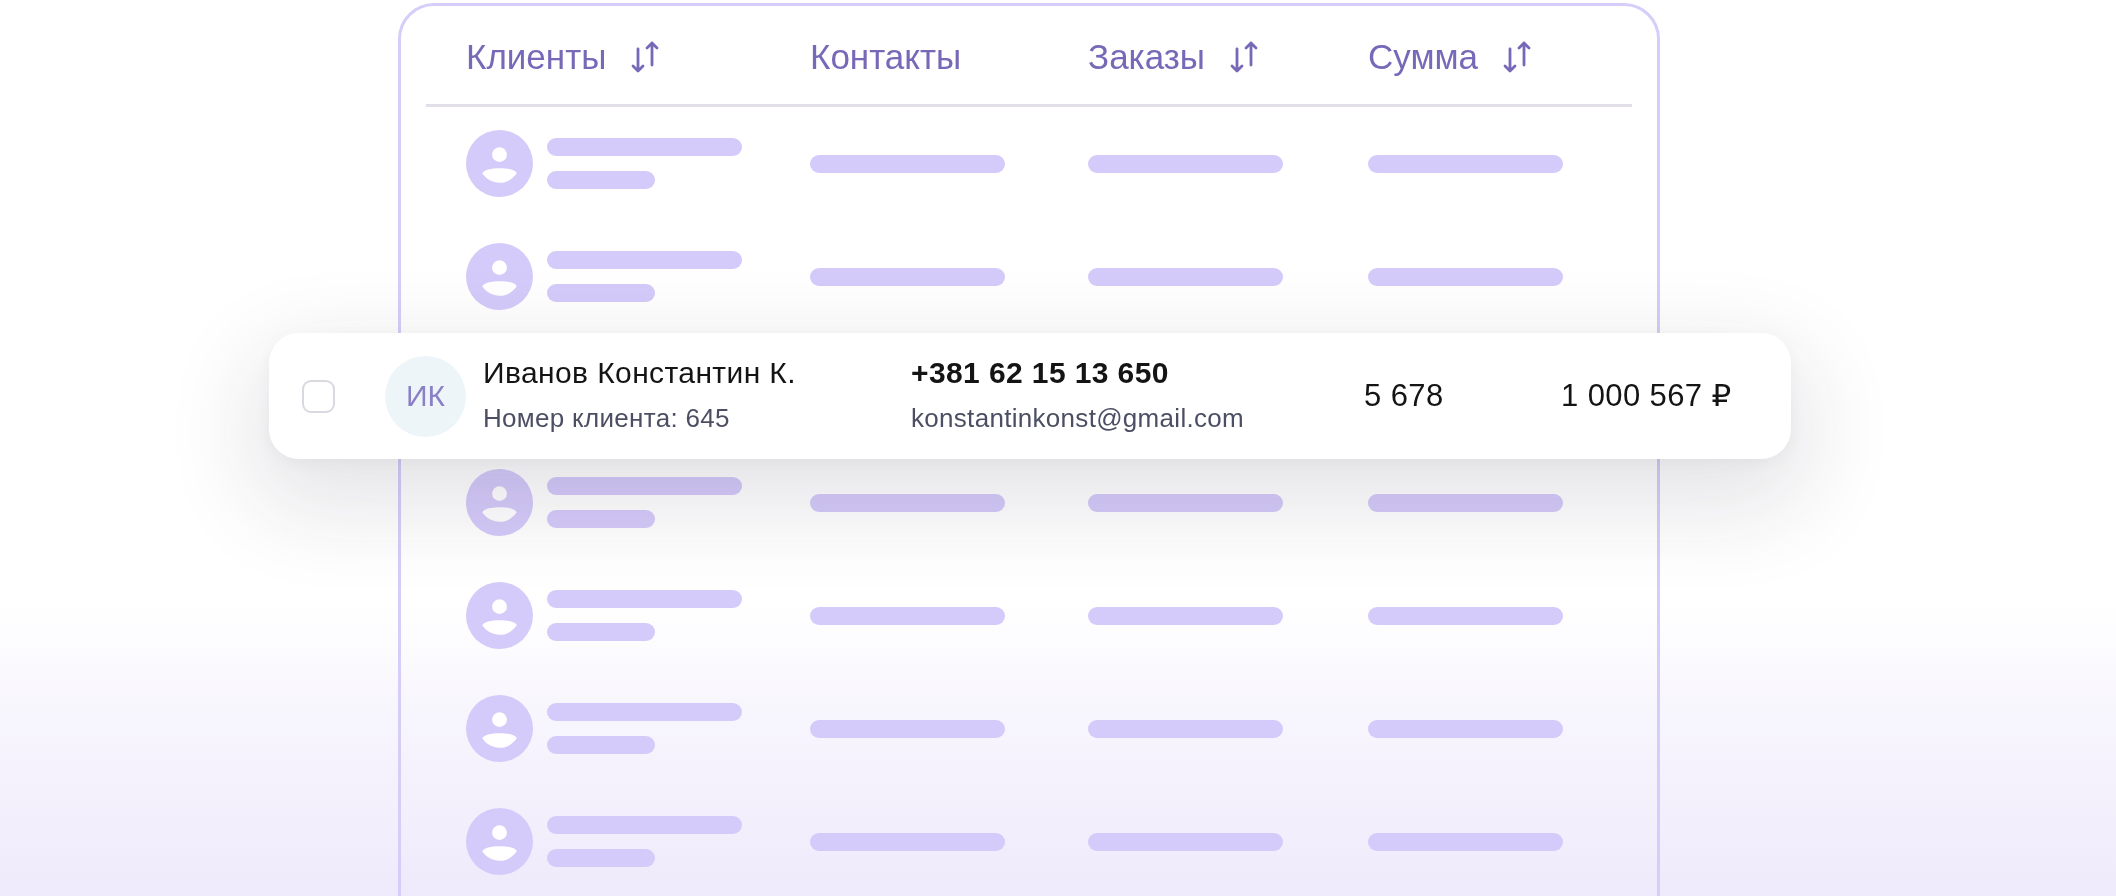 The height and width of the screenshot is (896, 2116). What do you see at coordinates (1646, 395) in the screenshot?
I see `order-total: 1 000 567 ₽` at bounding box center [1646, 395].